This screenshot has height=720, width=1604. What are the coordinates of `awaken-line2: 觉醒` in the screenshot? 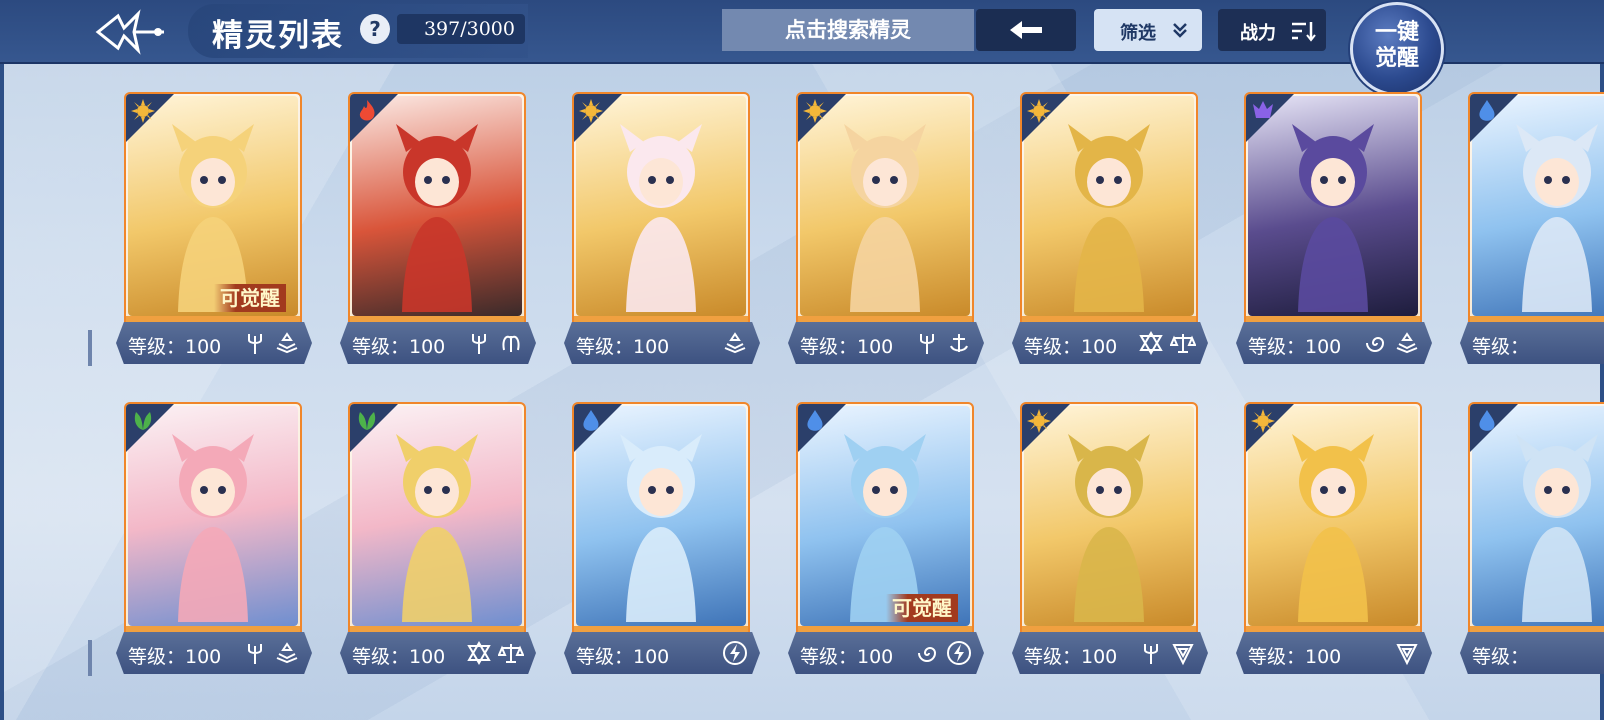 It's located at (1396, 58).